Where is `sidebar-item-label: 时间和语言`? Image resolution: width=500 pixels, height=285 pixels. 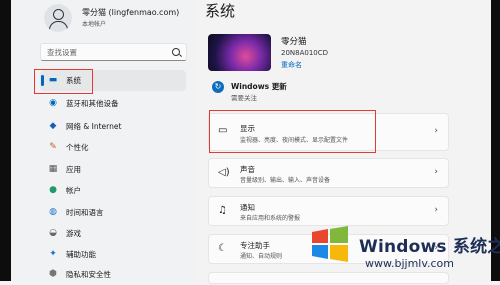 sidebar-item-label: 时间和语言 is located at coordinates (85, 212).